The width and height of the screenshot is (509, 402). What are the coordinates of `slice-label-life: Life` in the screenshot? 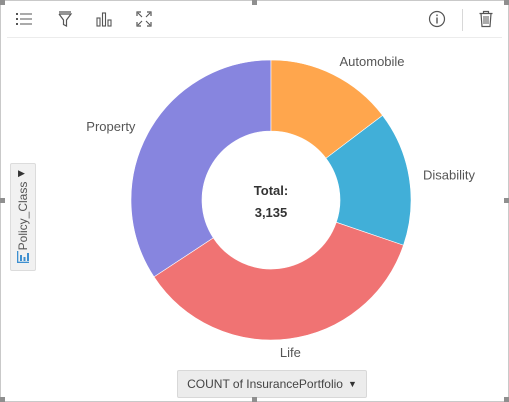 It's located at (290, 352).